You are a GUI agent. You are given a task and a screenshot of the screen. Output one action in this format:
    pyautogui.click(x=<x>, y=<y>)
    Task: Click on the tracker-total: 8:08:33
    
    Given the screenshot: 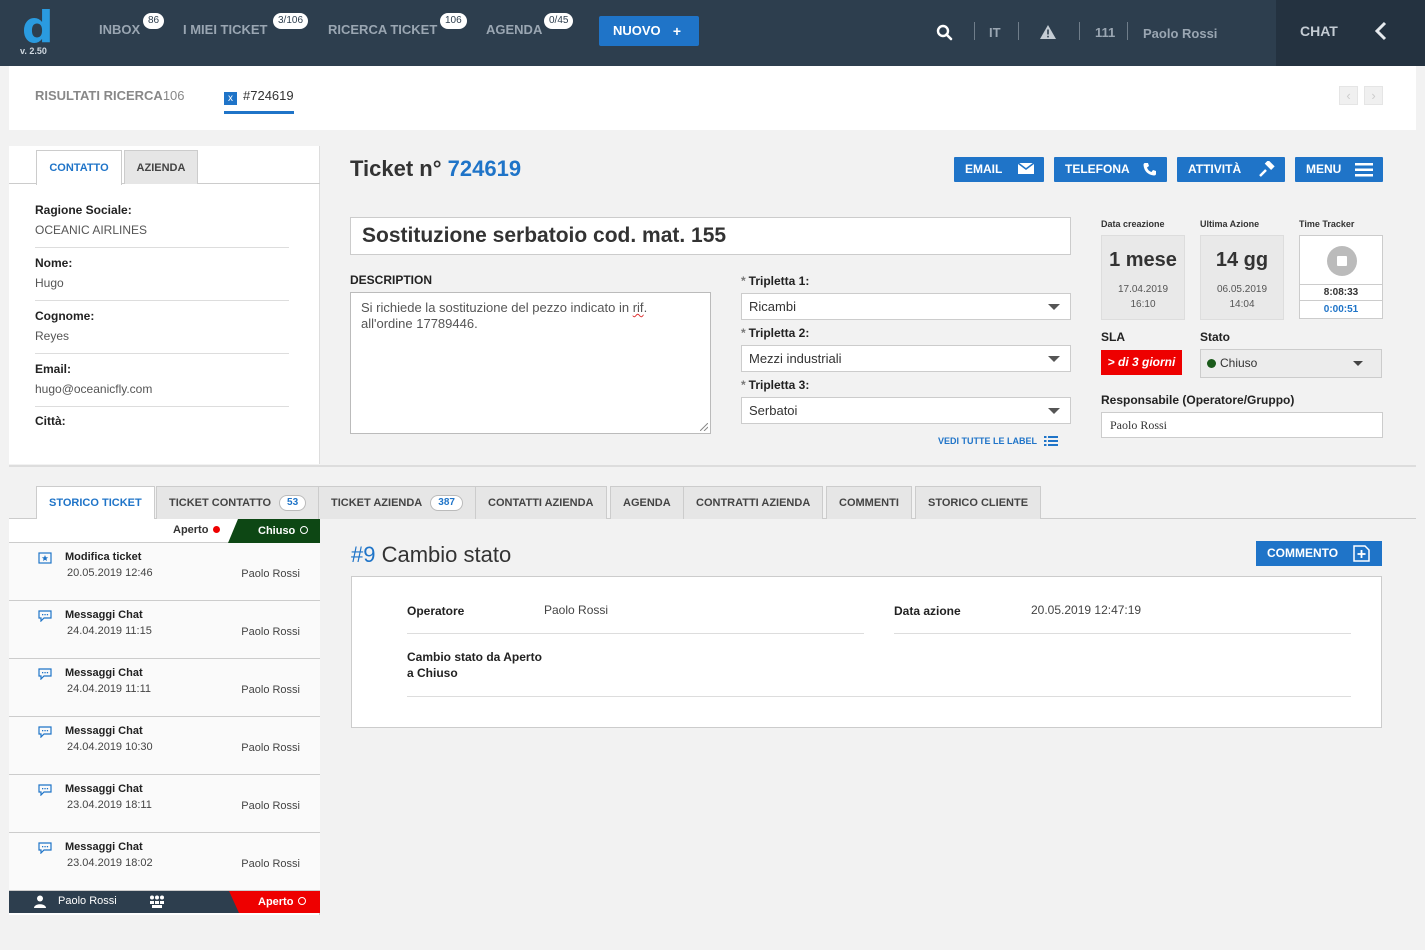 What is the action you would take?
    pyautogui.click(x=1341, y=292)
    